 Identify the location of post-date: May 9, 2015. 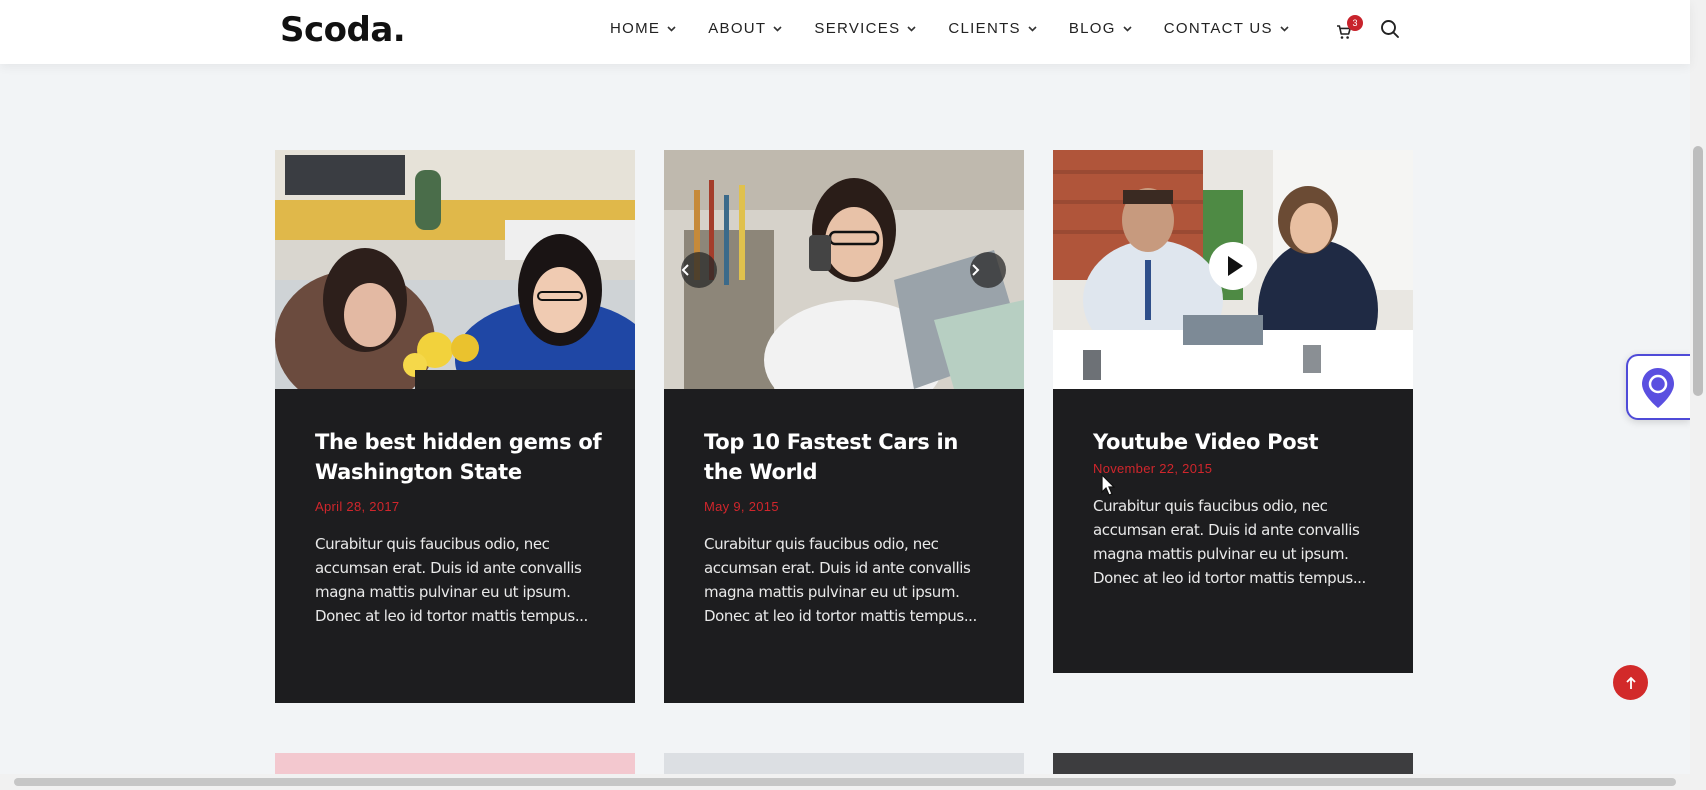
(849, 506).